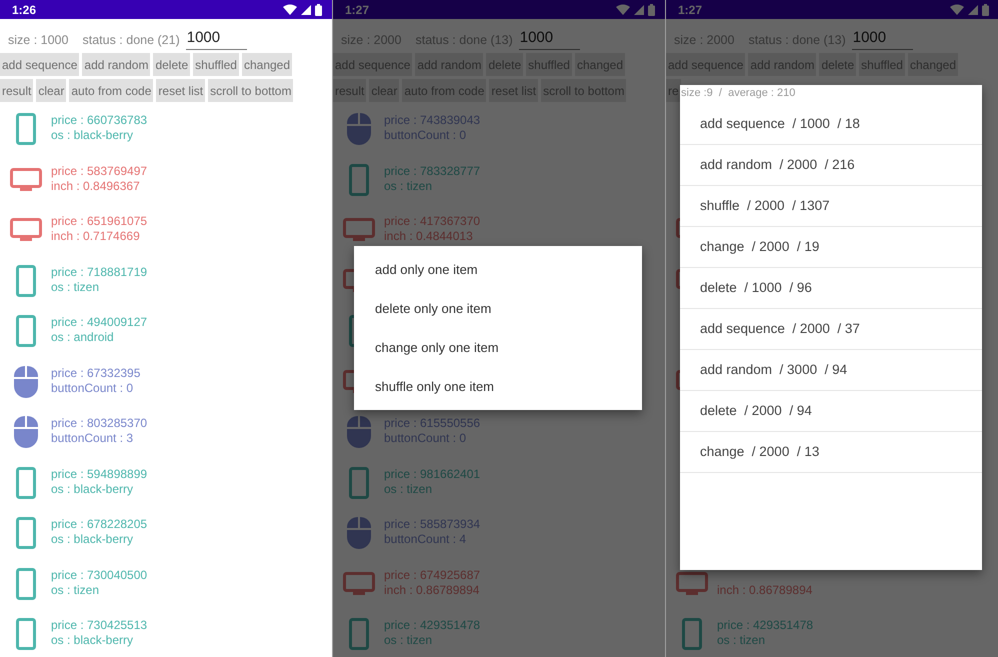  I want to click on action-button: add sequence, so click(40, 64).